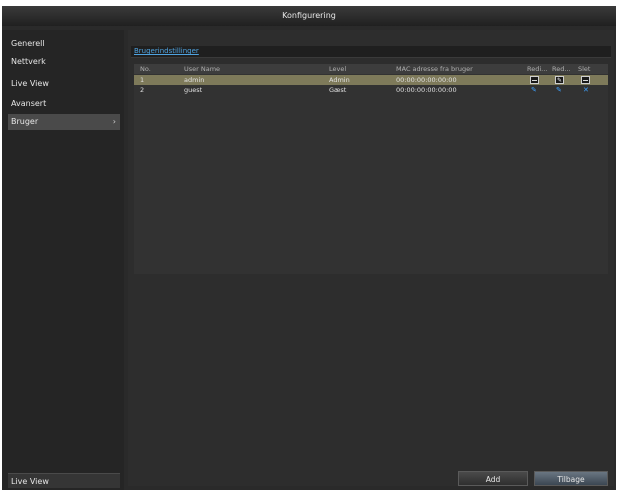  Describe the element at coordinates (586, 90) in the screenshot. I see `delete-x-icon: ✕` at that location.